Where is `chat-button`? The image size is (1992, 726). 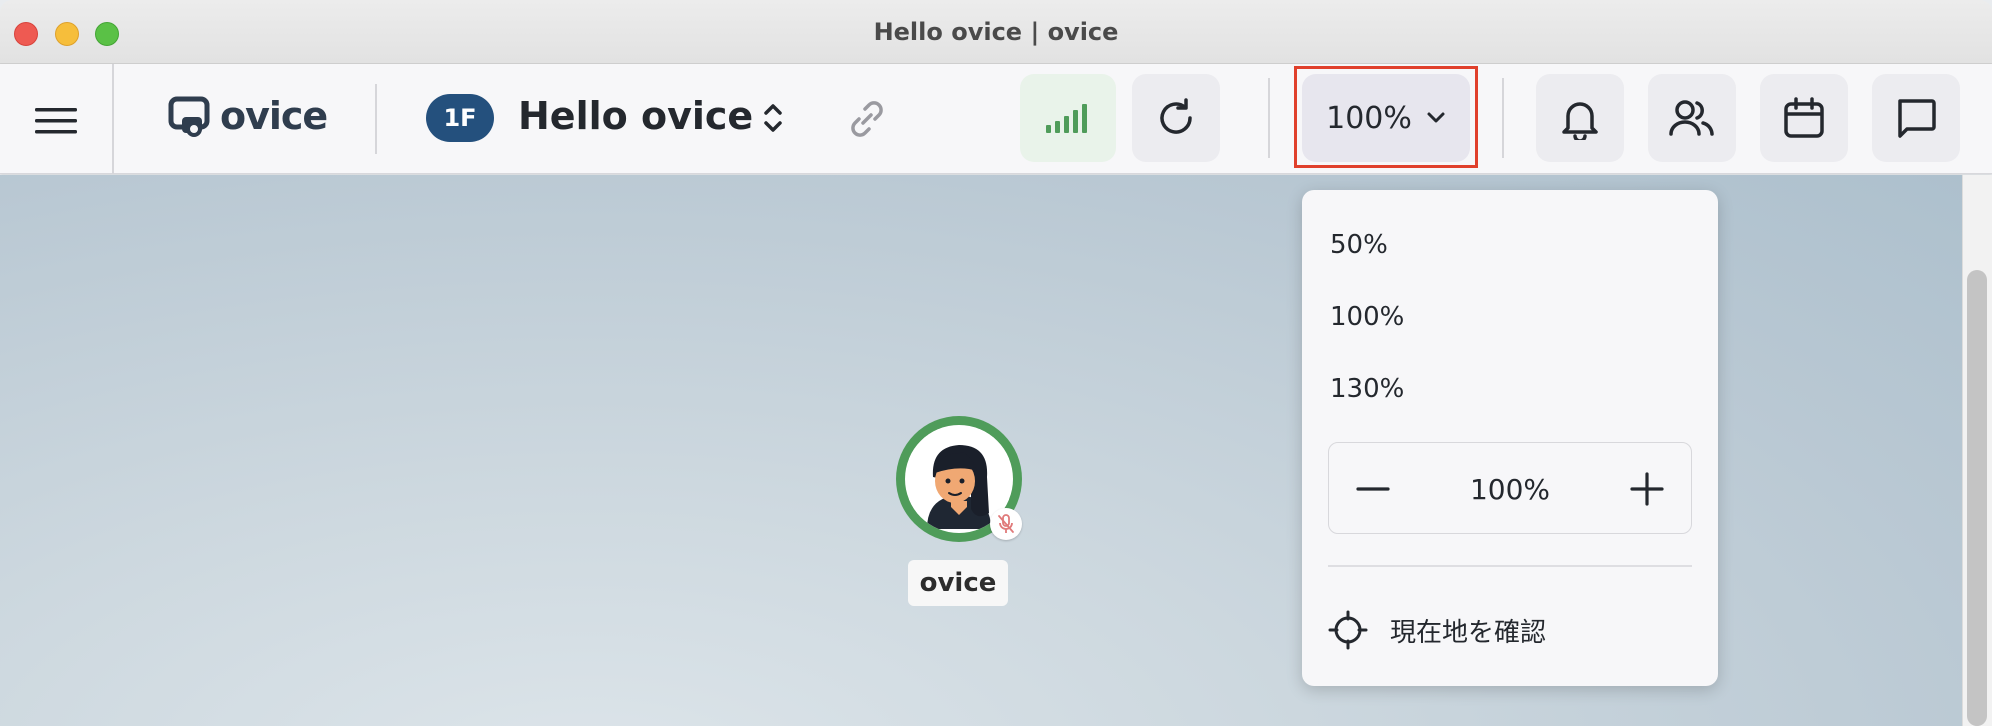 chat-button is located at coordinates (1916, 118).